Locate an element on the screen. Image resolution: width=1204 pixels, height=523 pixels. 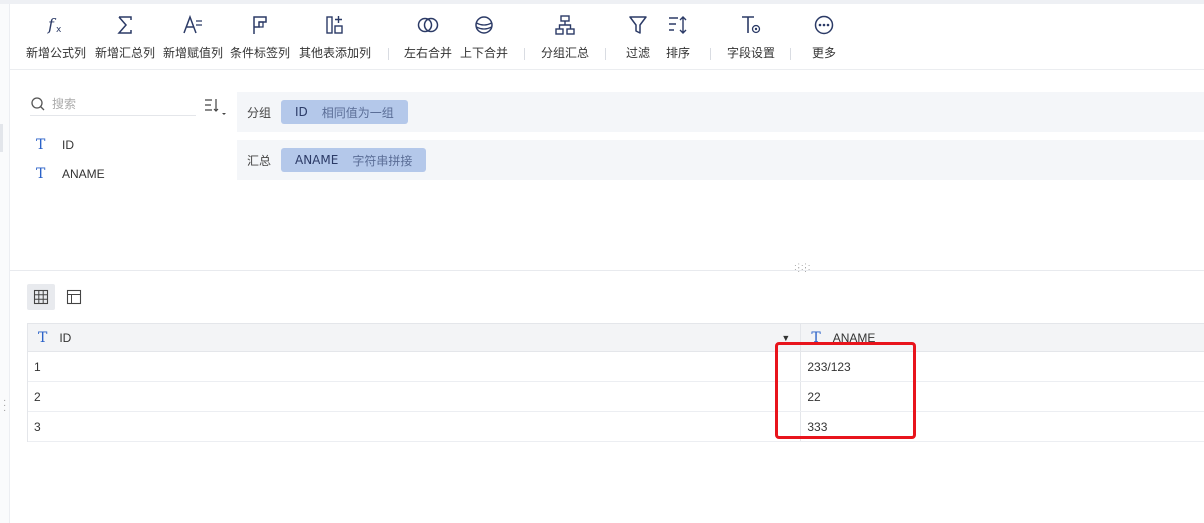
toolbar-label: 字段设置 is located at coordinates (751, 53).